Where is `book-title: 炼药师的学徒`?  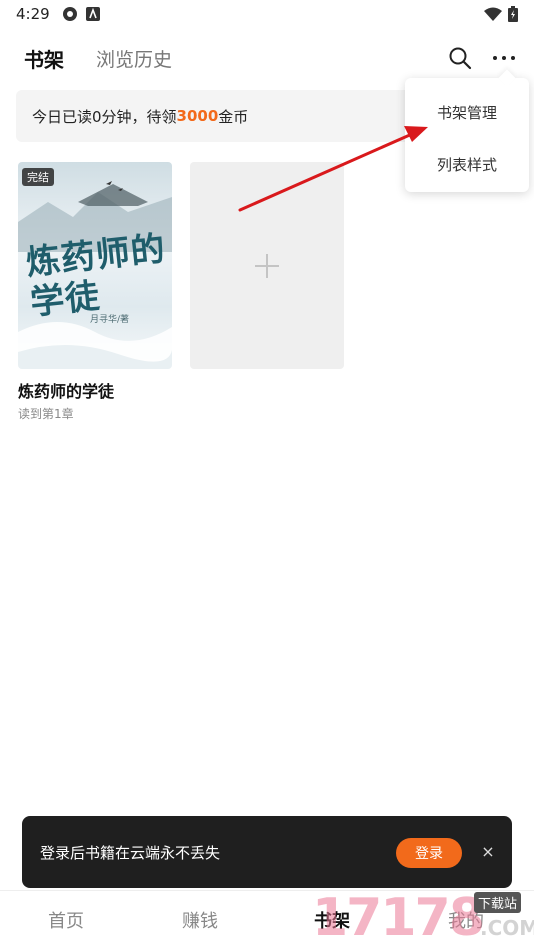 book-title: 炼药师的学徒 is located at coordinates (66, 390).